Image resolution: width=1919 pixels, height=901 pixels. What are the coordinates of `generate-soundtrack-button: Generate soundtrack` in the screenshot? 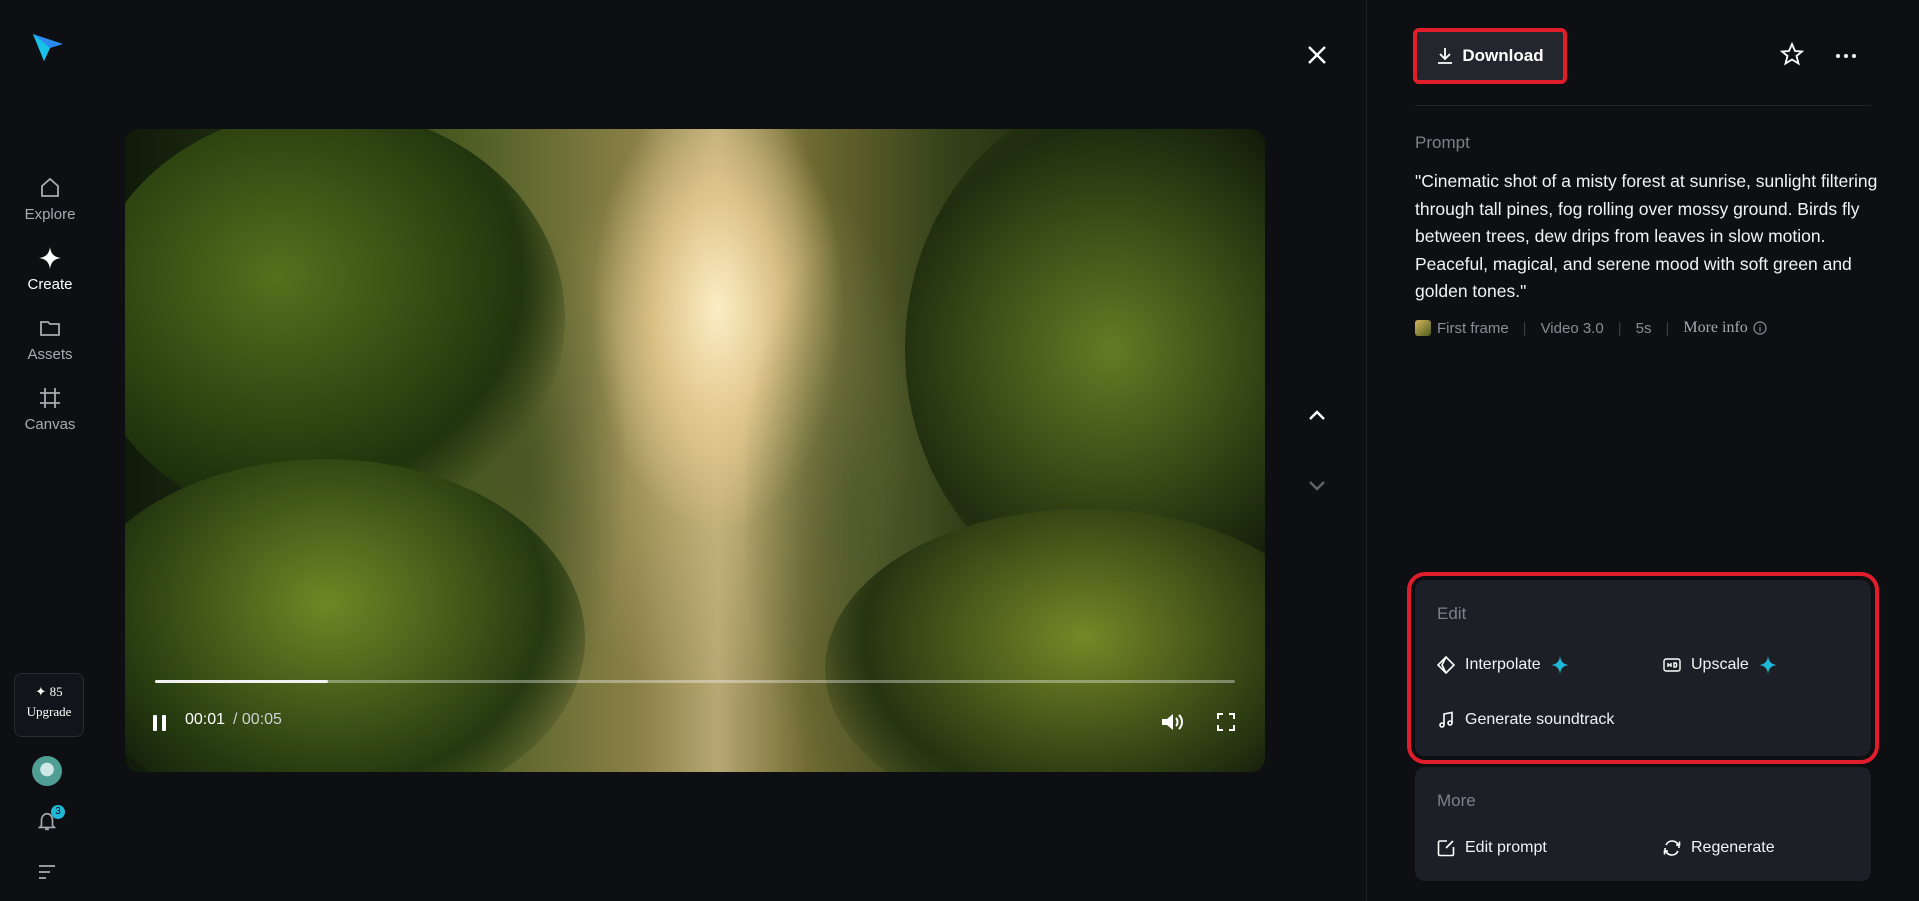 It's located at (1525, 720).